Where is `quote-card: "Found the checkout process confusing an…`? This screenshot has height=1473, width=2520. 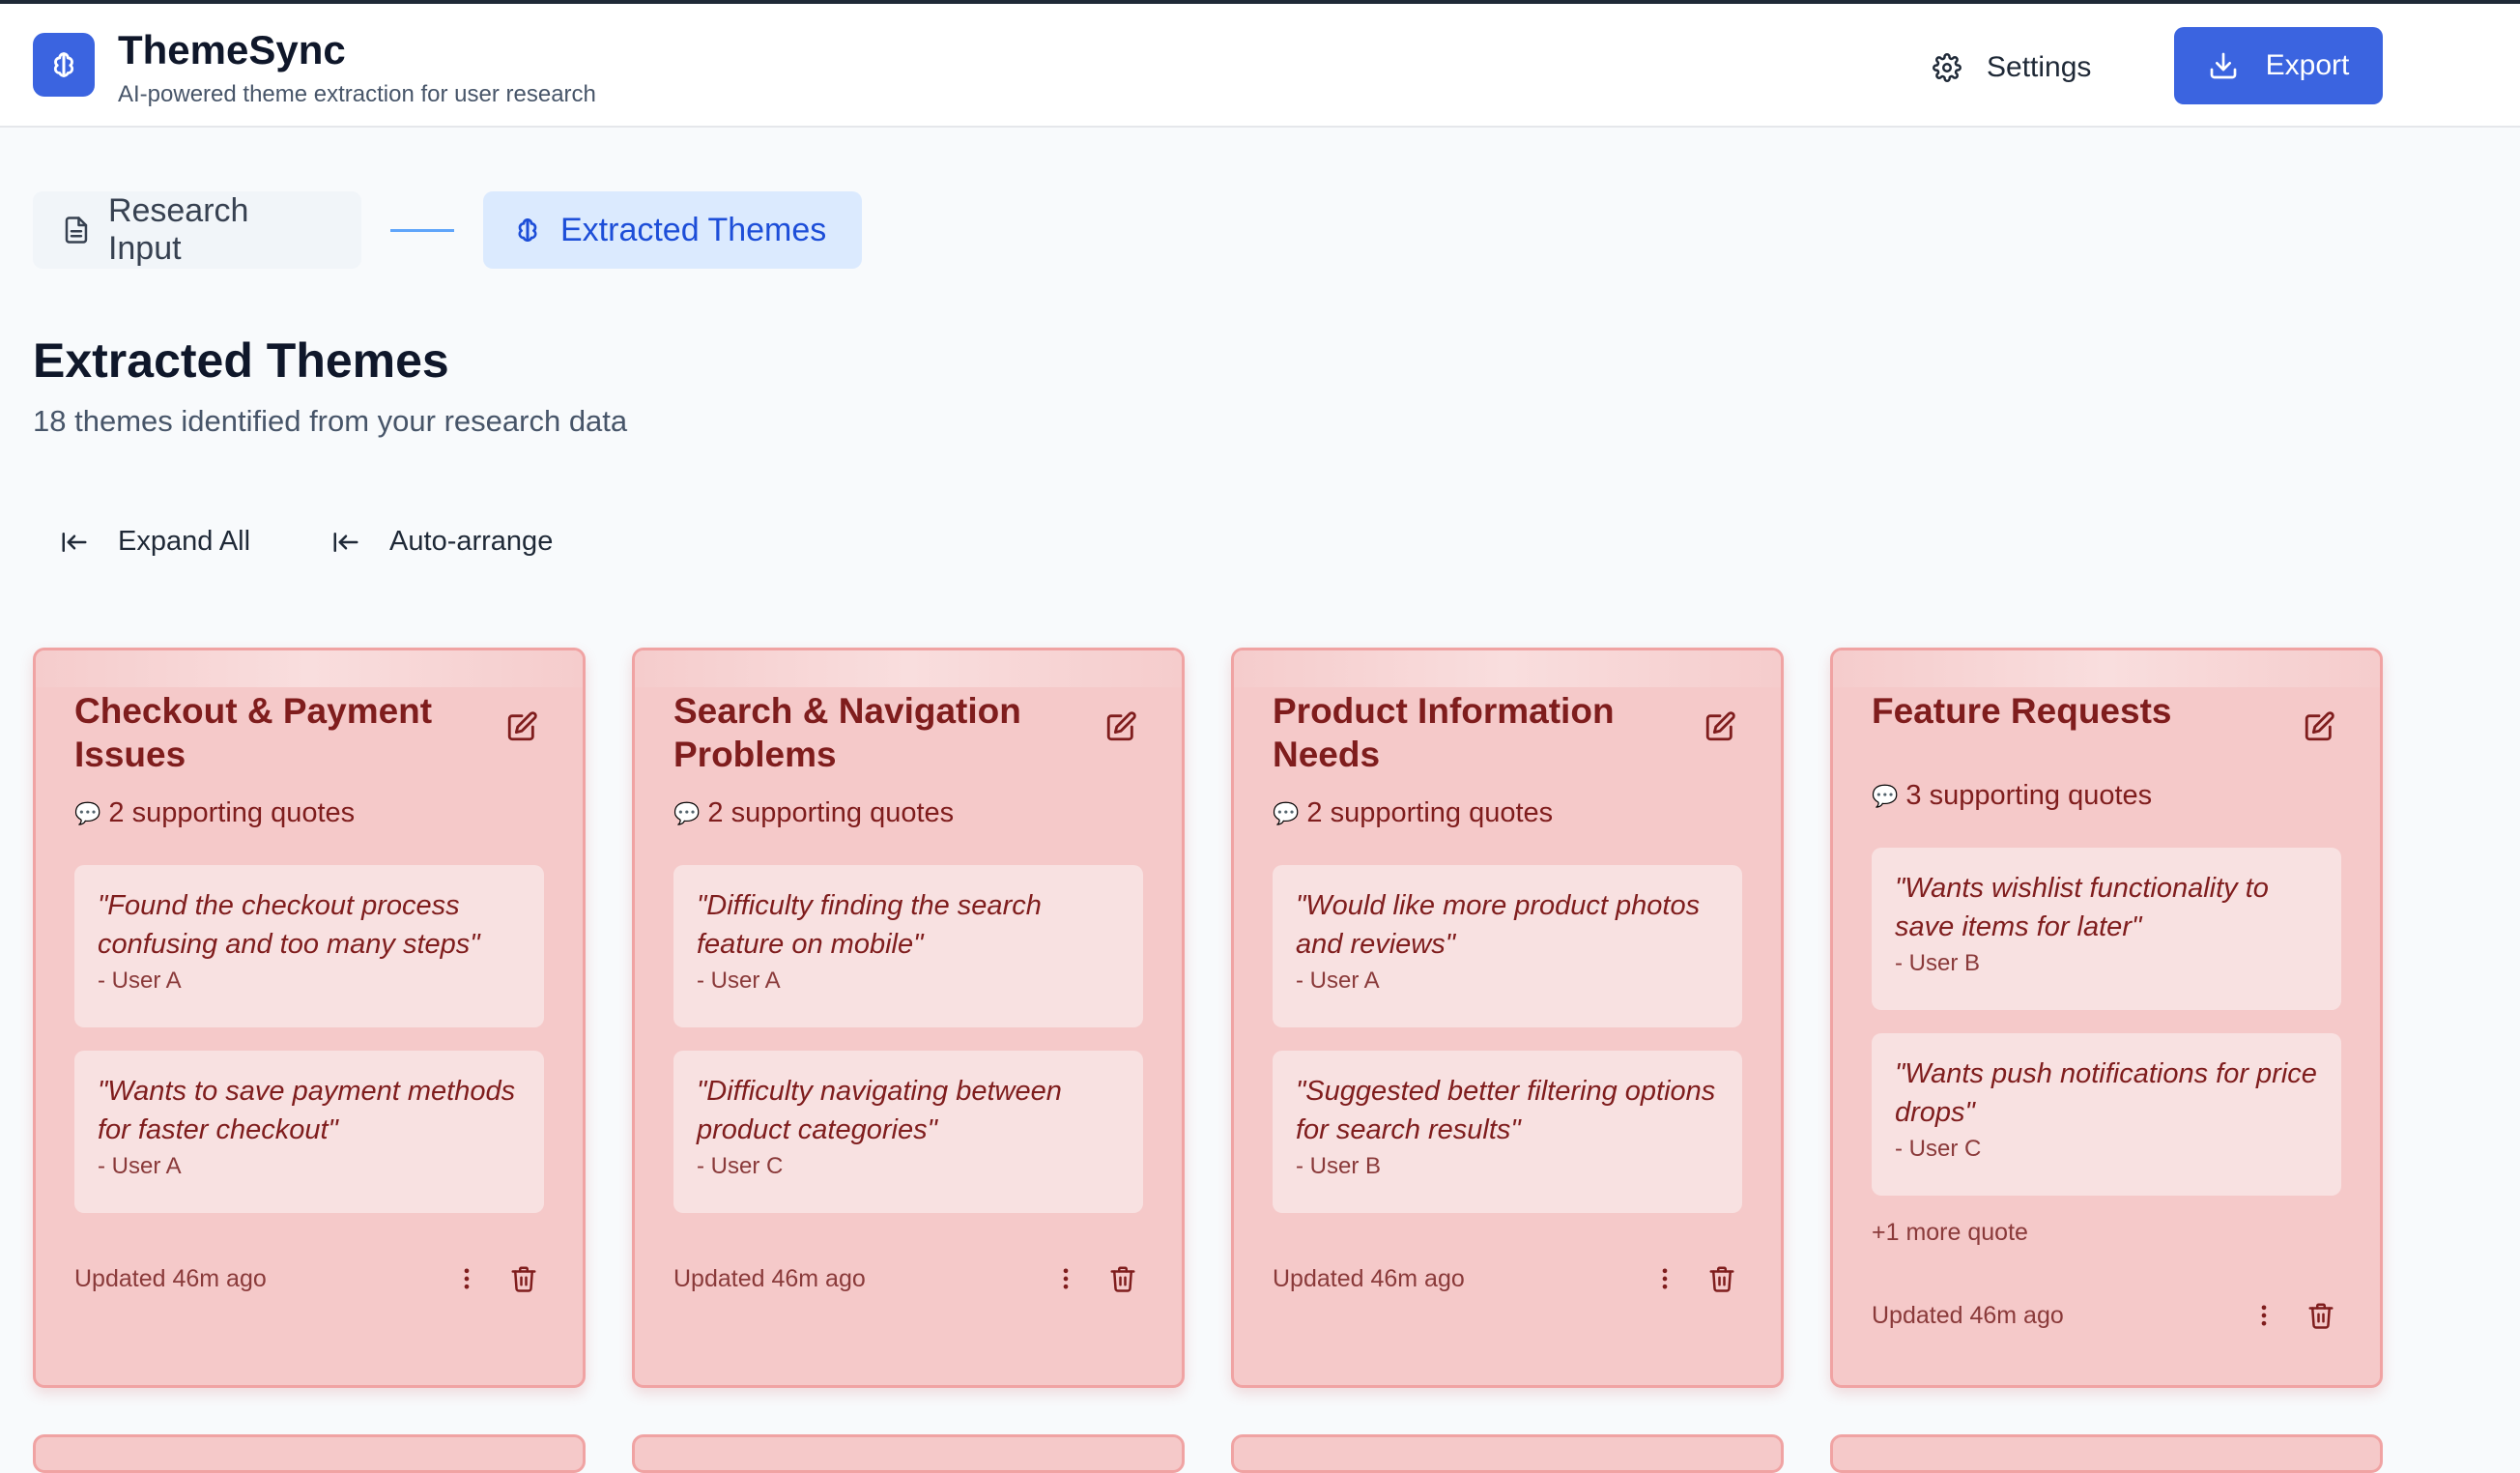 quote-card: "Found the checkout process confusing an… is located at coordinates (309, 946).